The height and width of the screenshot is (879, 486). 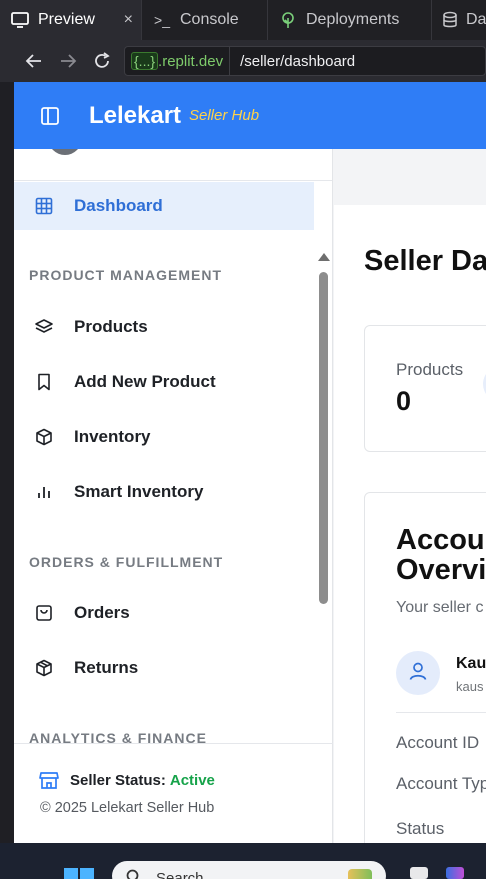 What do you see at coordinates (128, 20) in the screenshot?
I see `close-tab-icon: ×` at bounding box center [128, 20].